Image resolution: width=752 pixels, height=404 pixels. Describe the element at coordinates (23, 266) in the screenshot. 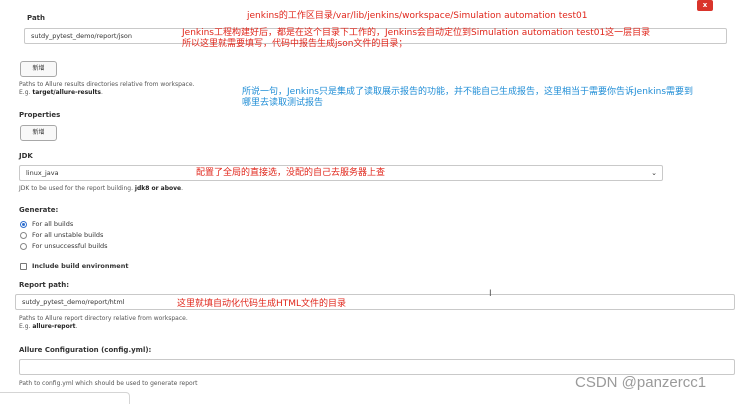

I see `include-env-checkbox` at that location.